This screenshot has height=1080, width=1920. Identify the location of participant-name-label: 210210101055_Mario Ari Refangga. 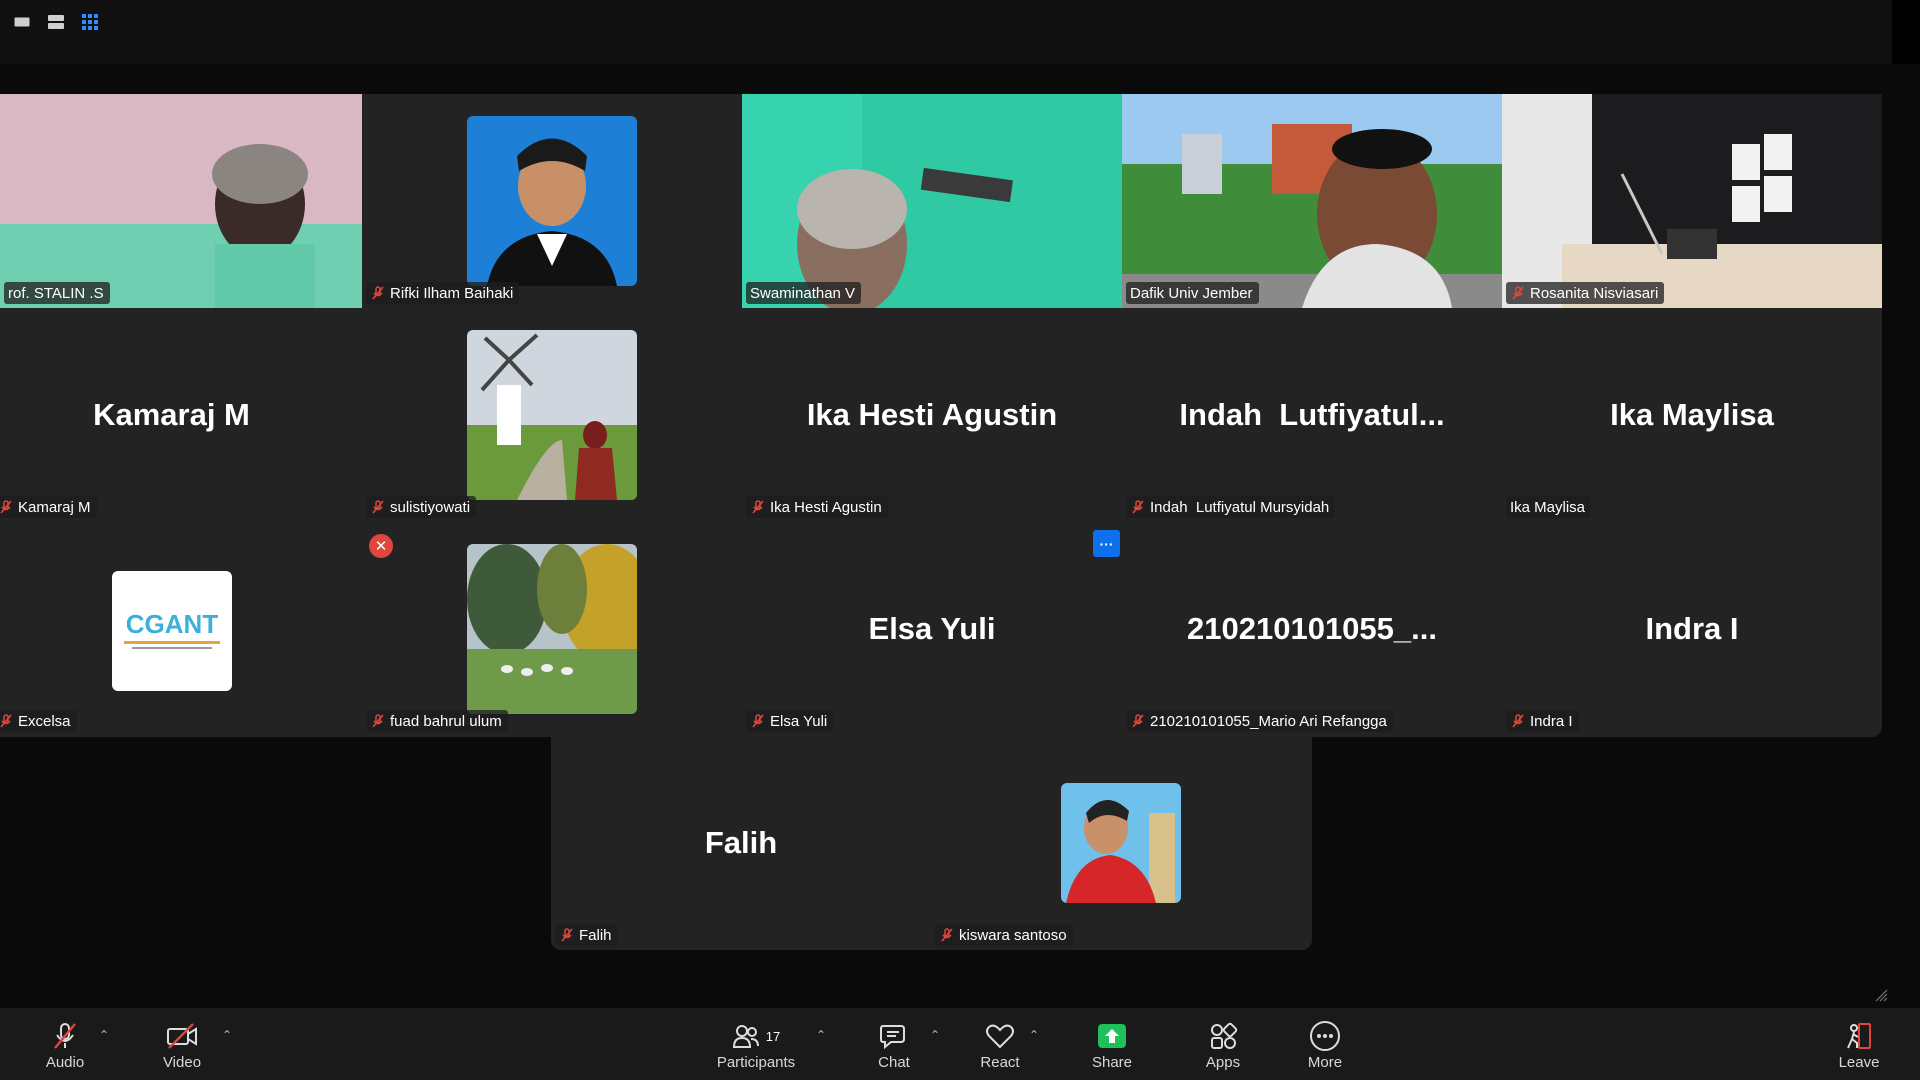
(1259, 721).